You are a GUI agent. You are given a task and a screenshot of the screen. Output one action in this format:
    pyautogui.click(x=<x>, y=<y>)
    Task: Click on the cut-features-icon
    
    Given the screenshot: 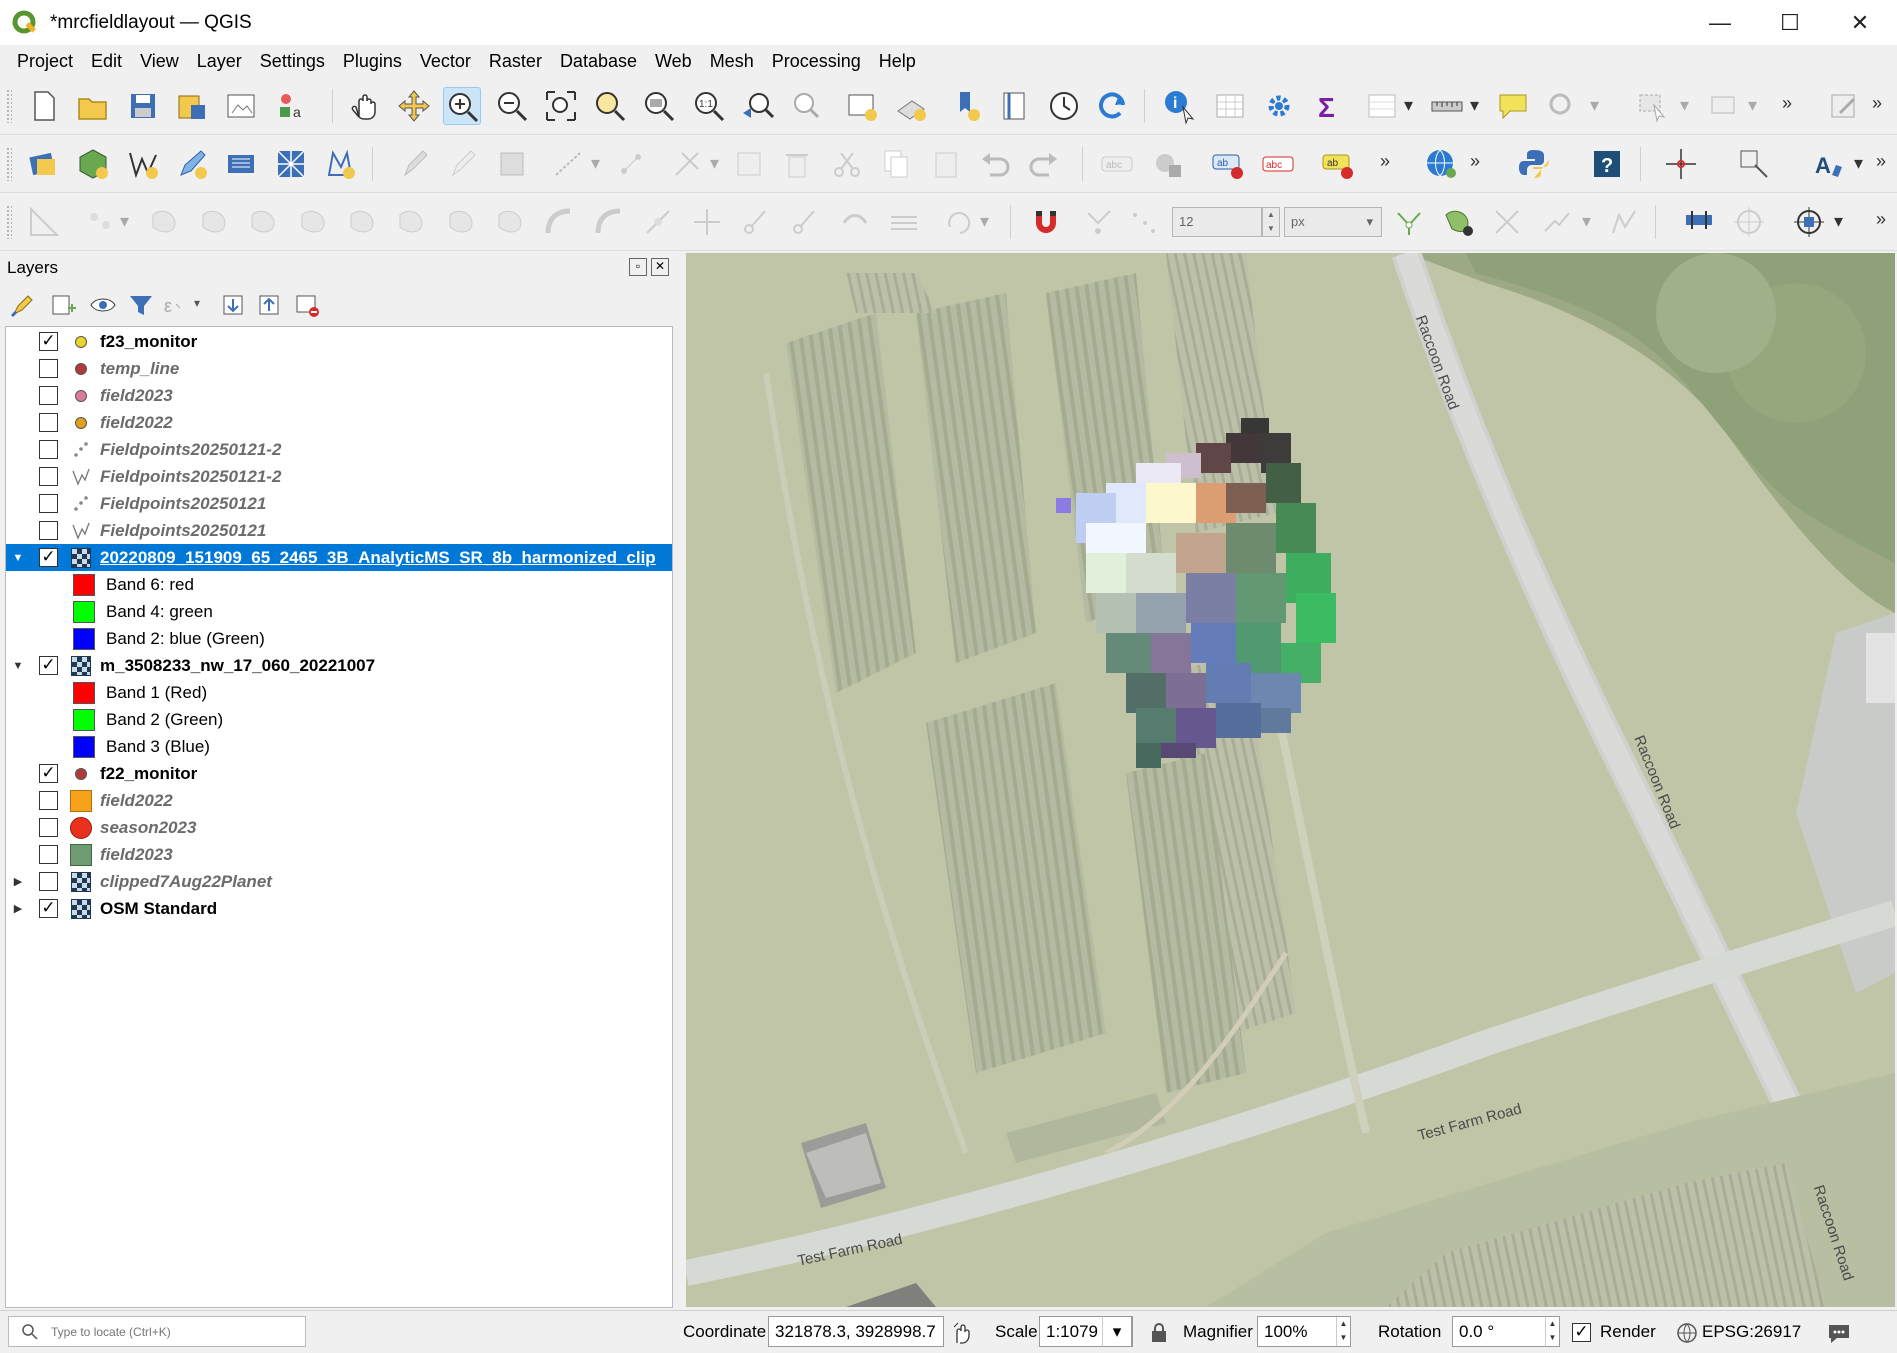 What is the action you would take?
    pyautogui.click(x=847, y=164)
    